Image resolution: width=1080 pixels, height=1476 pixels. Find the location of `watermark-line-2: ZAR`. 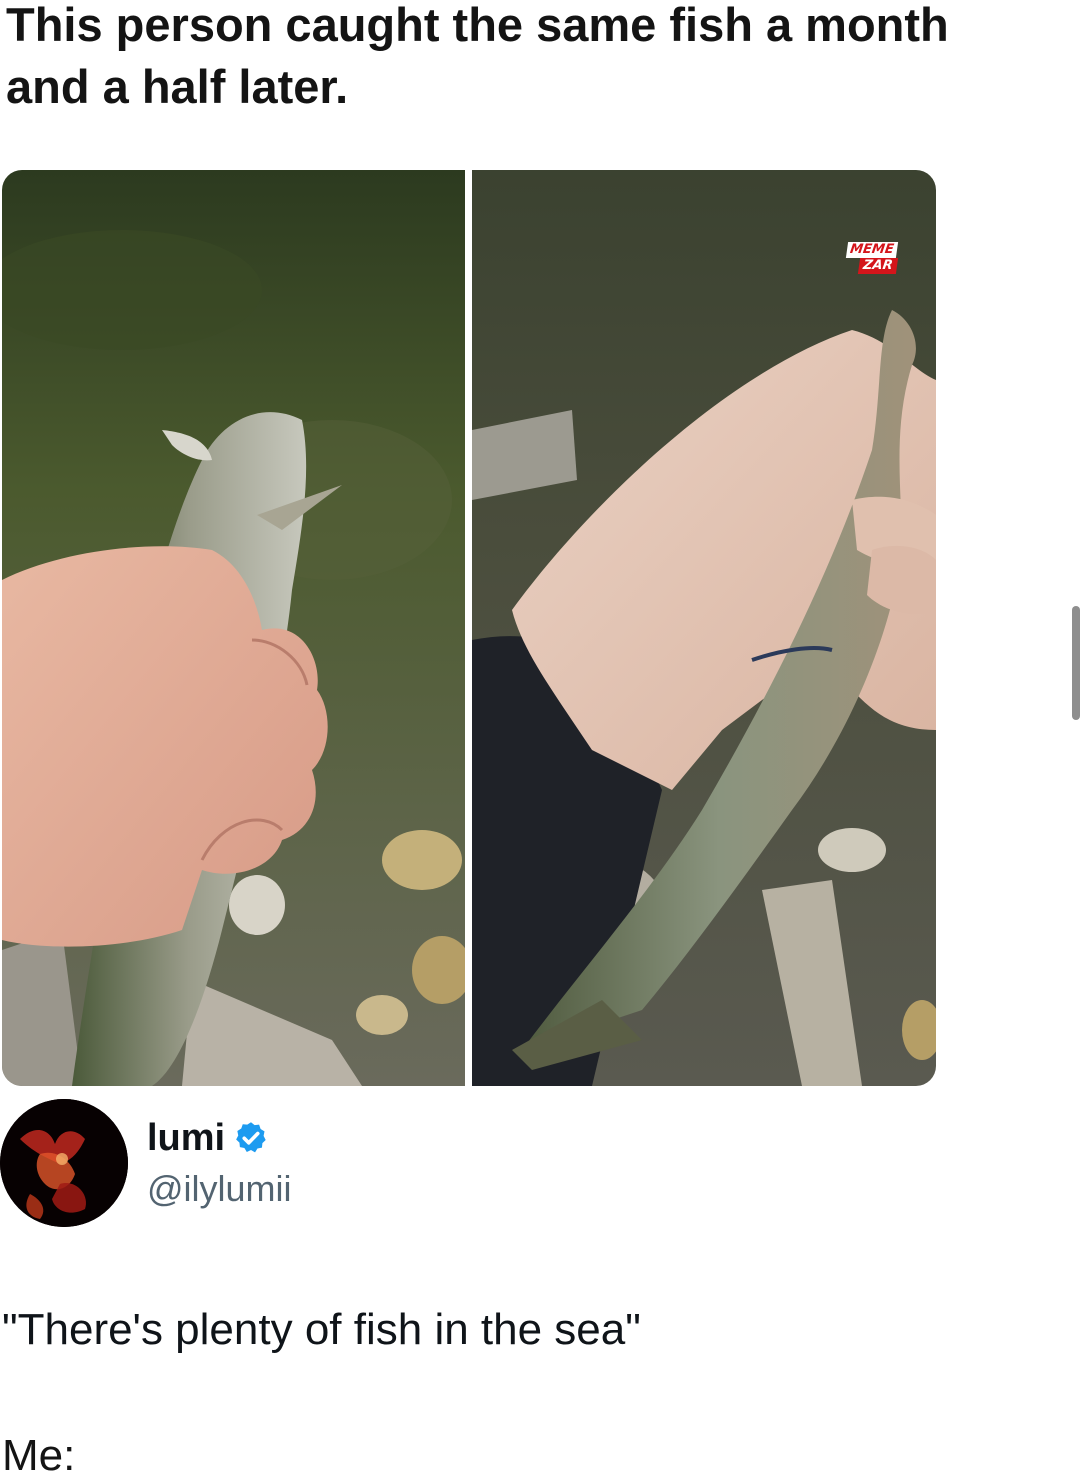

watermark-line-2: ZAR is located at coordinates (878, 266).